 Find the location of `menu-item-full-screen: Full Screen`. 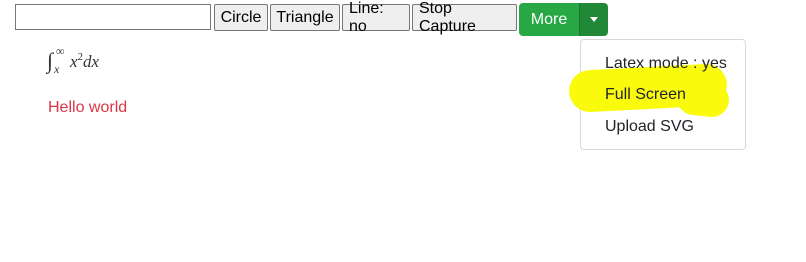

menu-item-full-screen: Full Screen is located at coordinates (645, 95).